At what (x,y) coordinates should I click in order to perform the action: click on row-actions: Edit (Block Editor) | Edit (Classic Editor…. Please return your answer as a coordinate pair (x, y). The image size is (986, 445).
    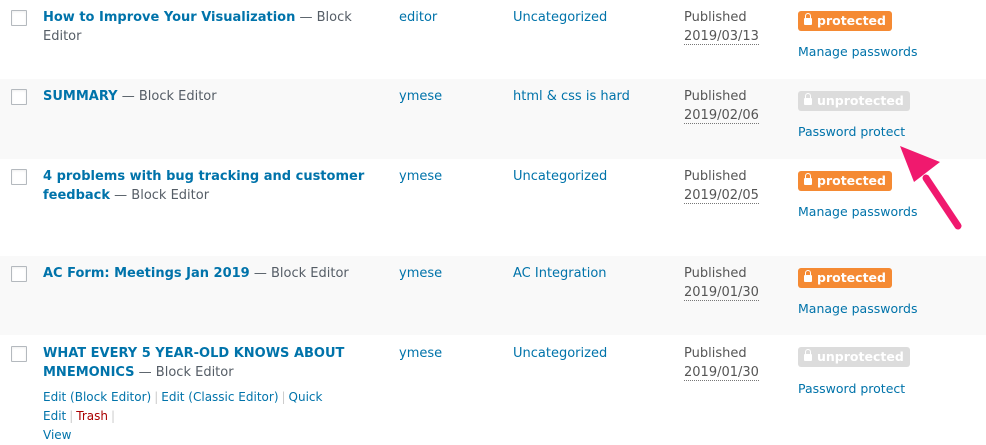
    Looking at the image, I should click on (218, 416).